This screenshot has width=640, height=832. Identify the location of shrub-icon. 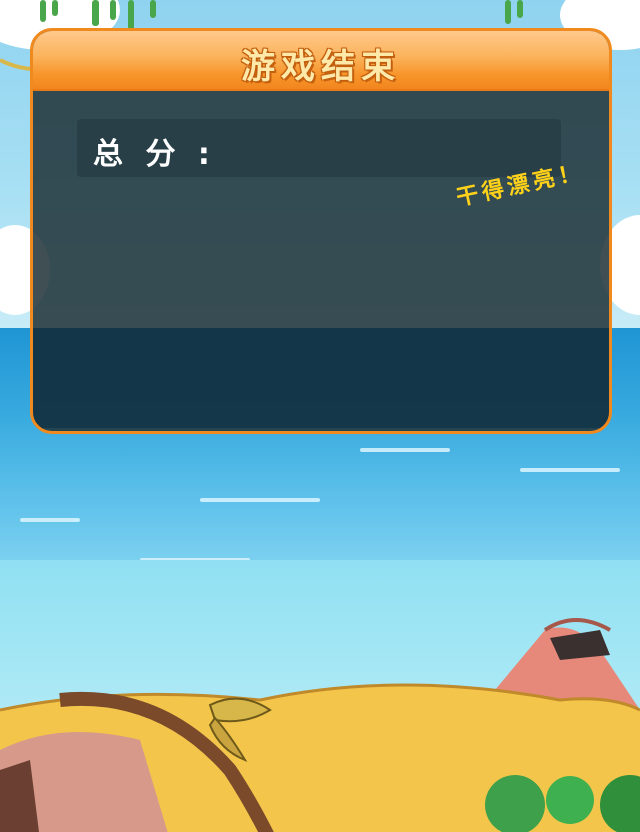
(570, 800).